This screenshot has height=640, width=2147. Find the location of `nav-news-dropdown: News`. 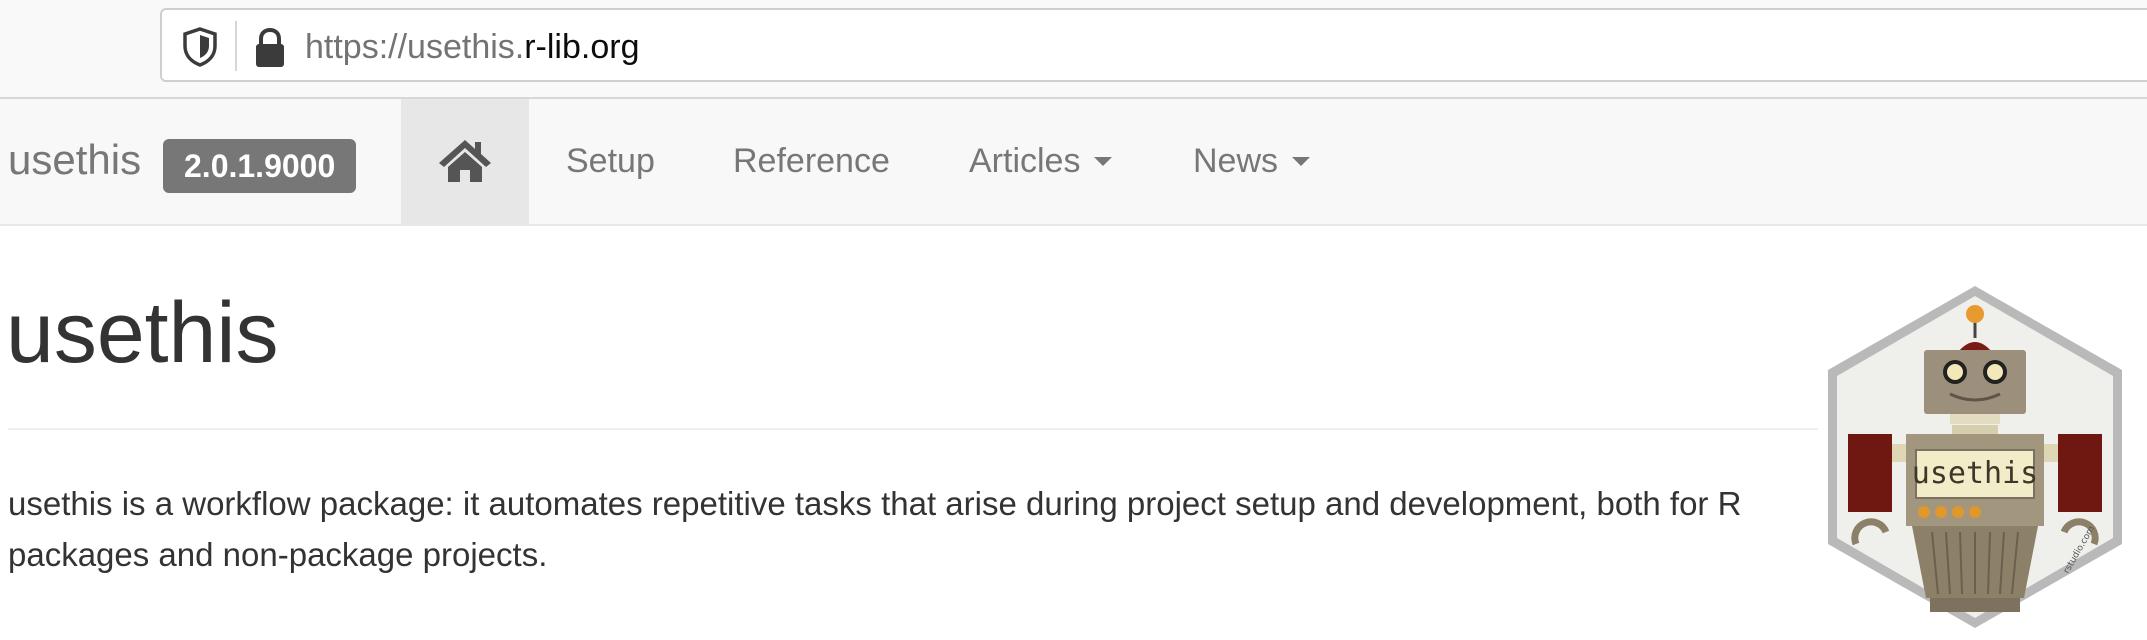

nav-news-dropdown: News is located at coordinates (1252, 161).